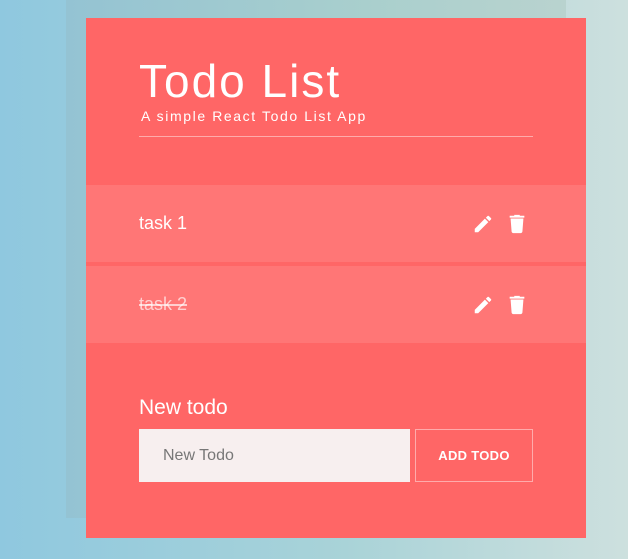 Image resolution: width=628 pixels, height=559 pixels. I want to click on new-todo-input, so click(274, 455).